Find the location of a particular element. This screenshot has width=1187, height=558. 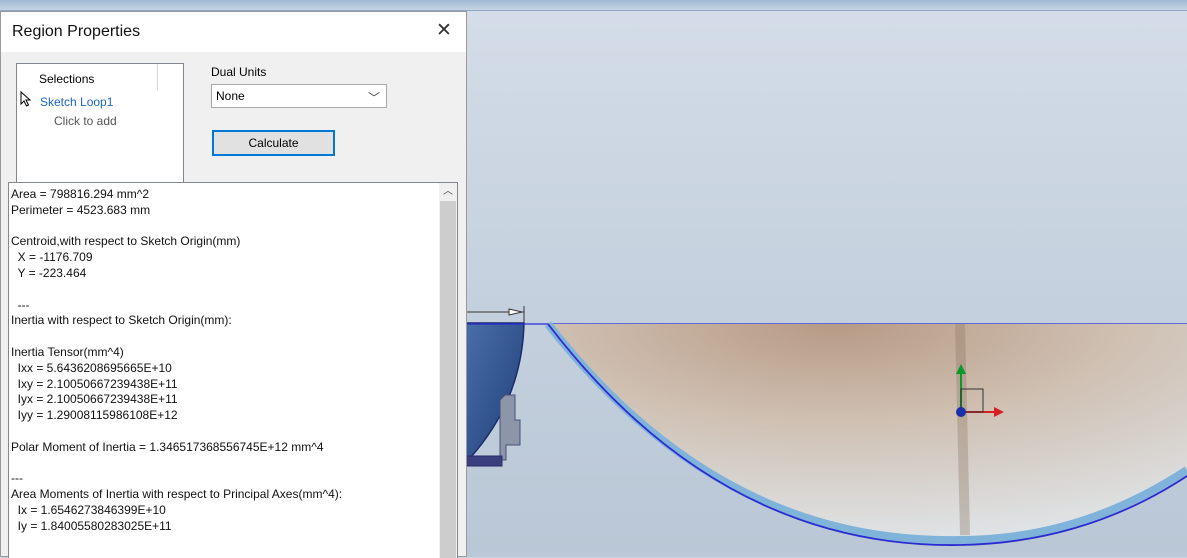

calculate-button: Calculate is located at coordinates (273, 143).